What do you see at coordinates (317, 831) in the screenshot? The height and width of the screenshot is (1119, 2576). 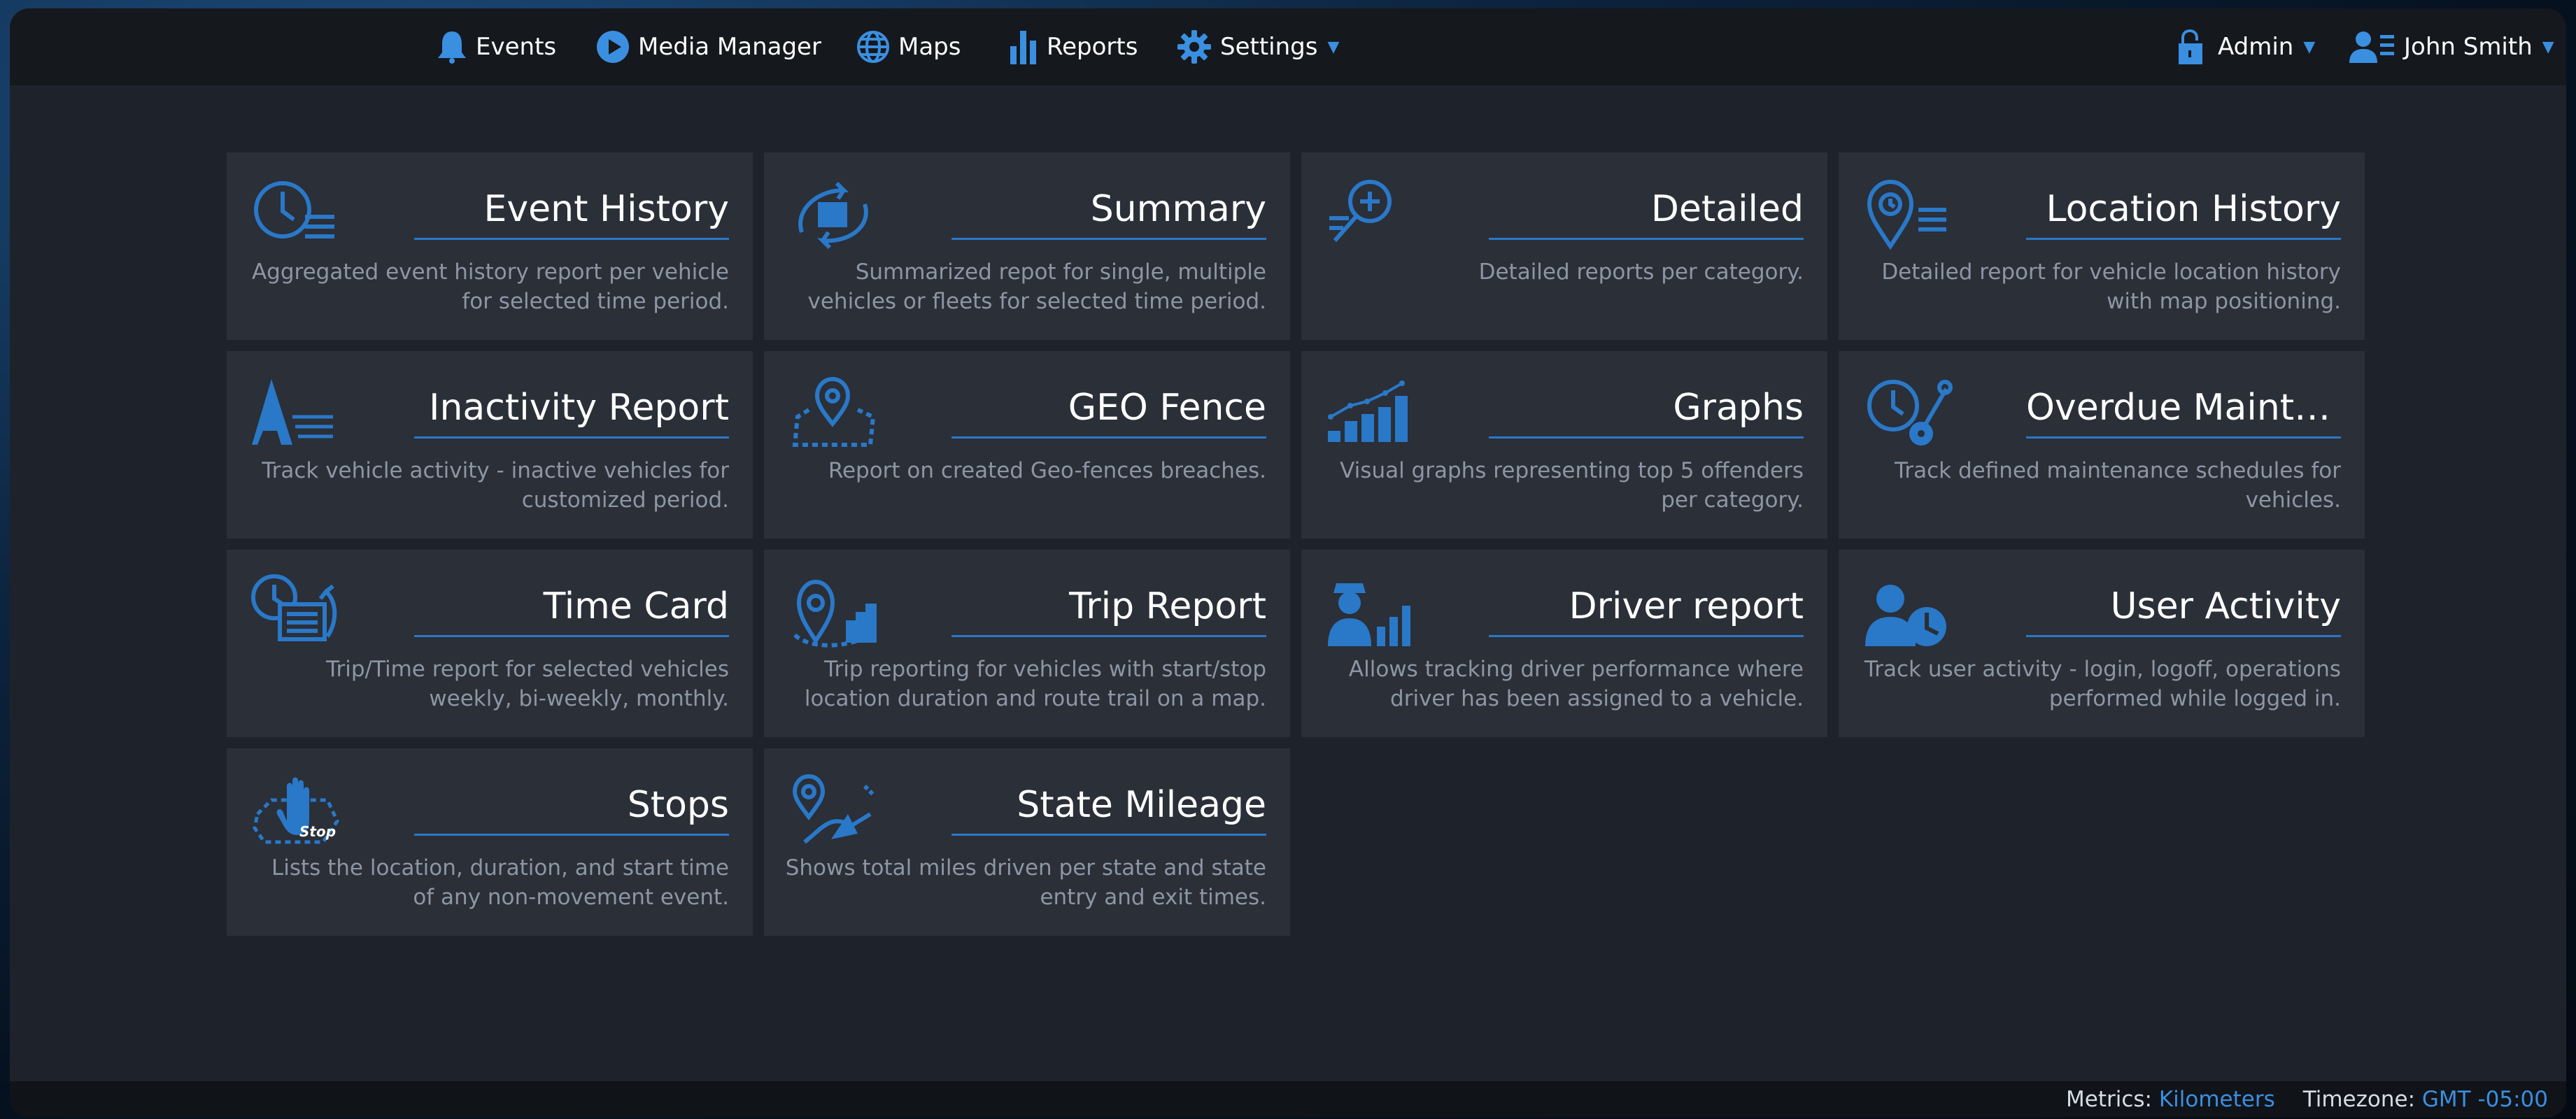 I see `svg-text: Stop` at bounding box center [317, 831].